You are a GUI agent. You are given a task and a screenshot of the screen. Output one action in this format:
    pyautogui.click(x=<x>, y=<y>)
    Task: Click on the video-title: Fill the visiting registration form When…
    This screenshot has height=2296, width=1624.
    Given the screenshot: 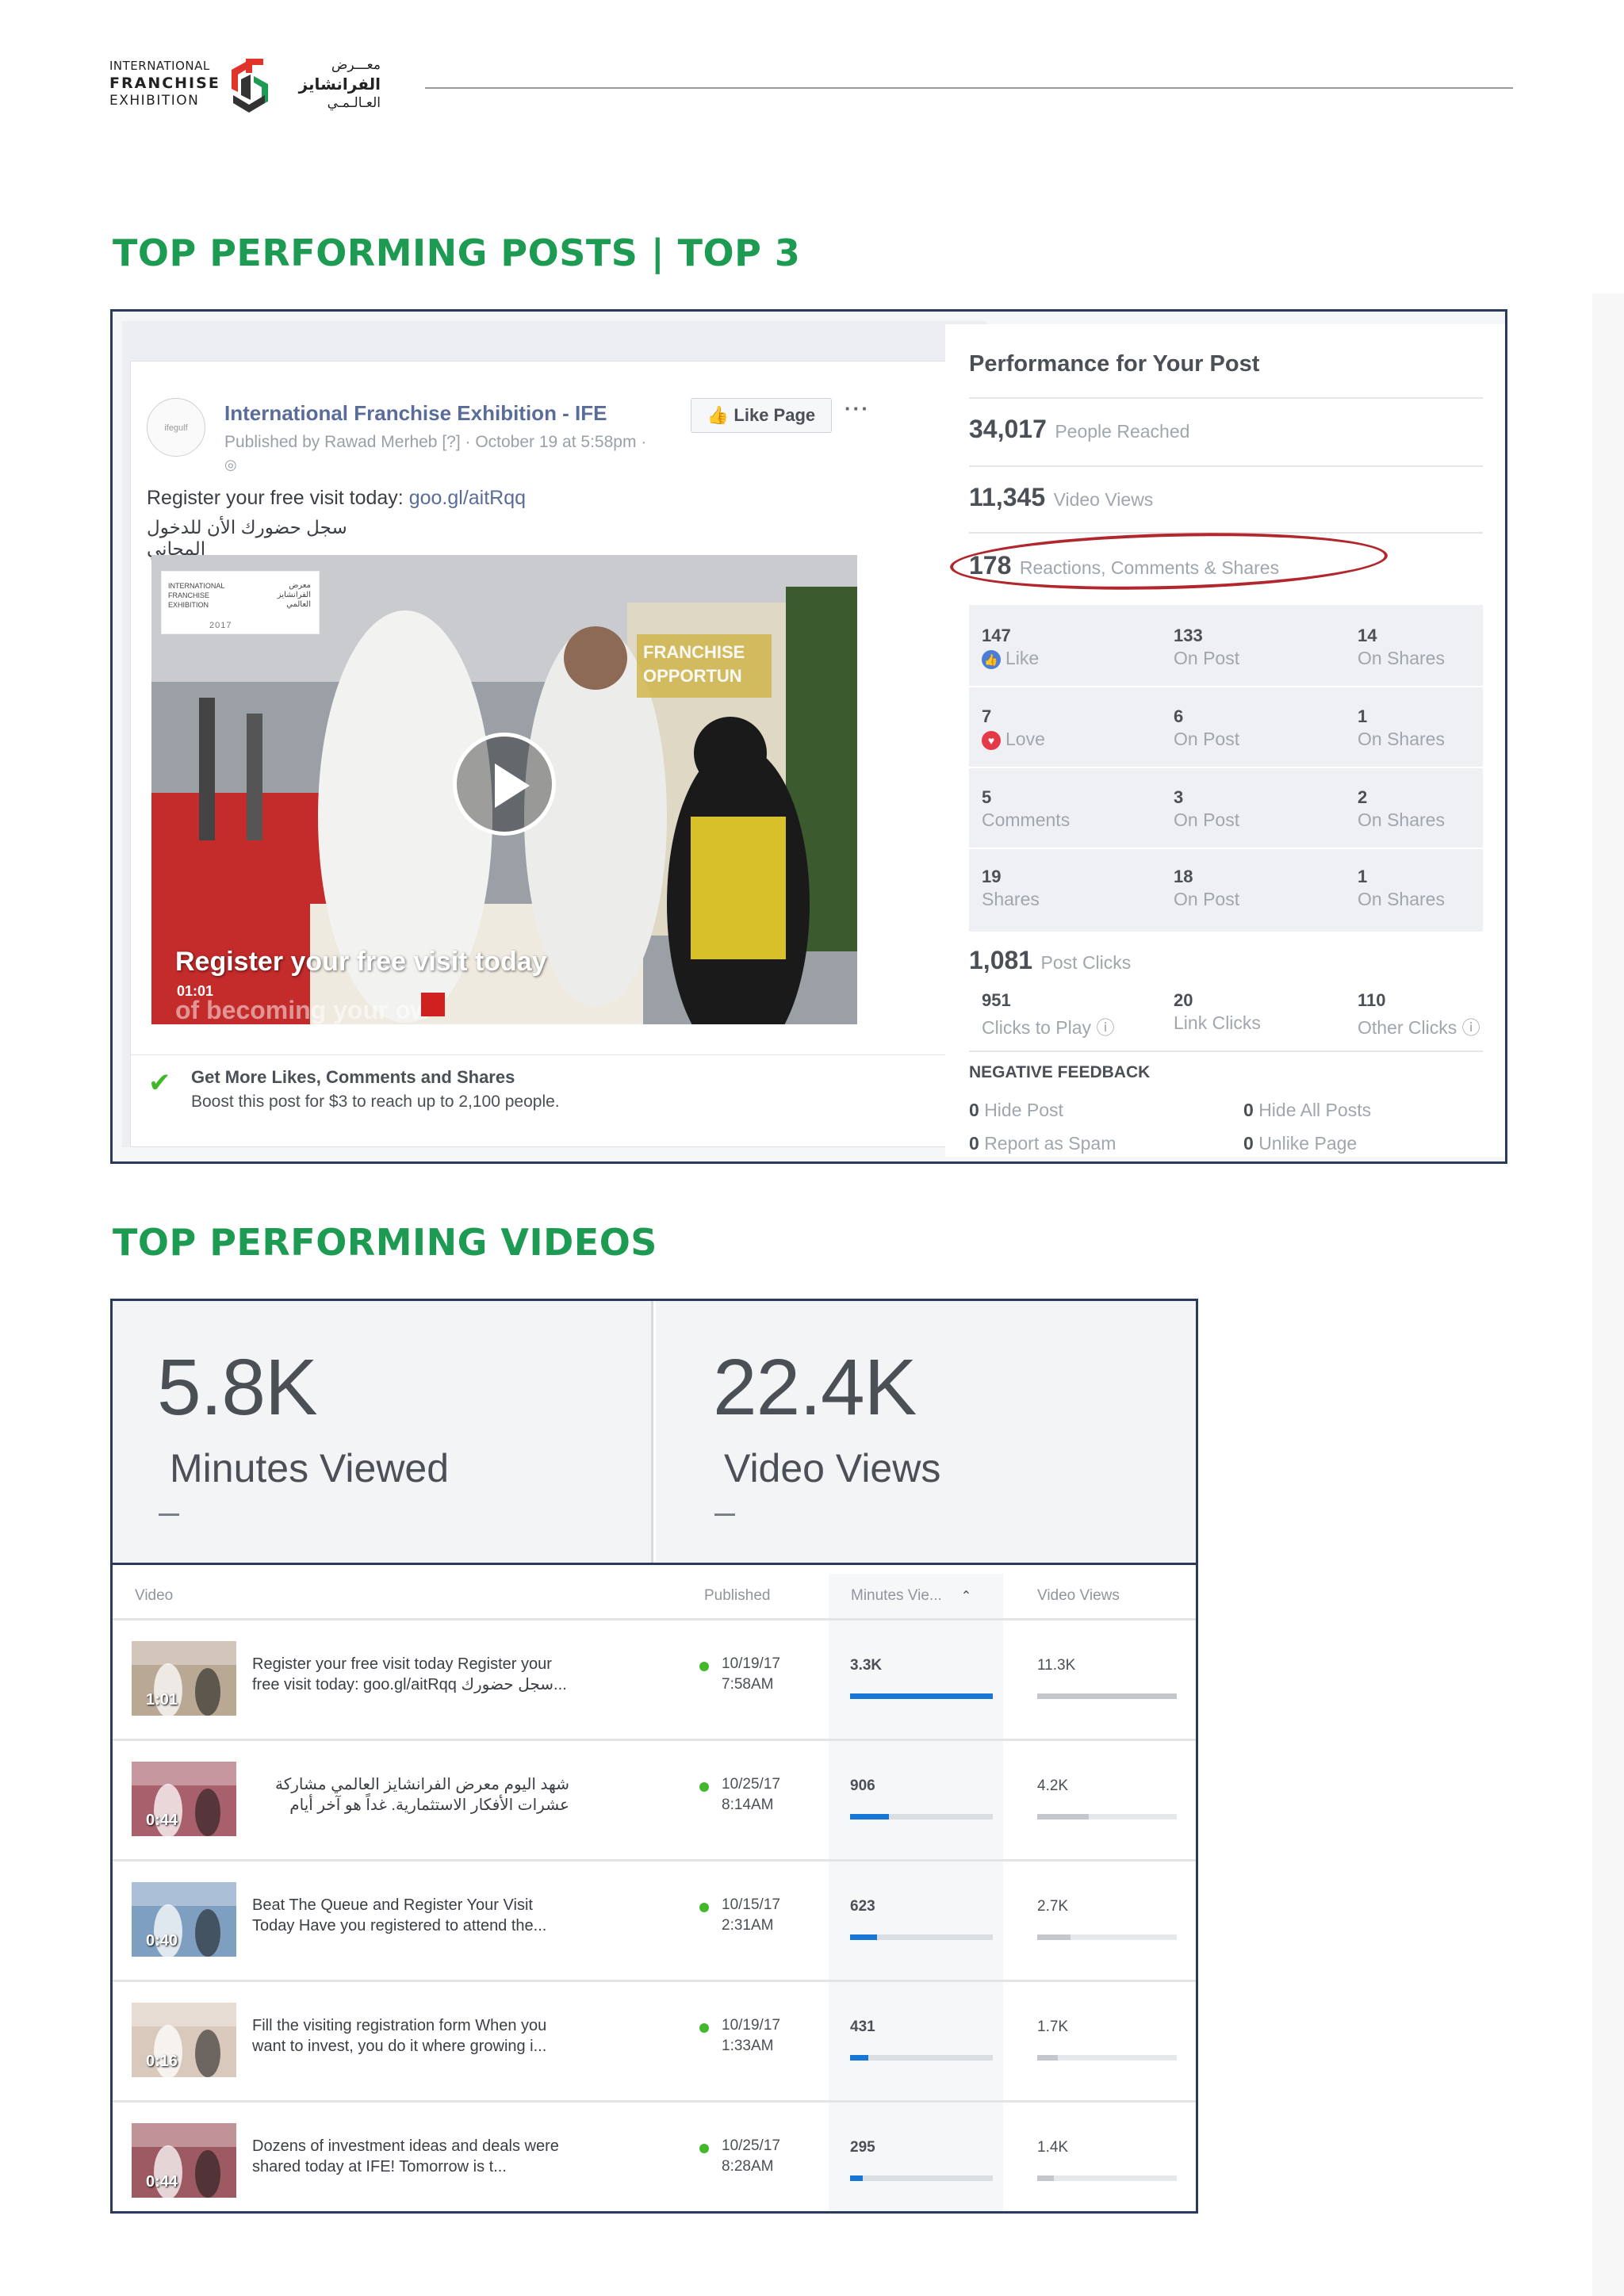 What is the action you would take?
    pyautogui.click(x=410, y=2036)
    